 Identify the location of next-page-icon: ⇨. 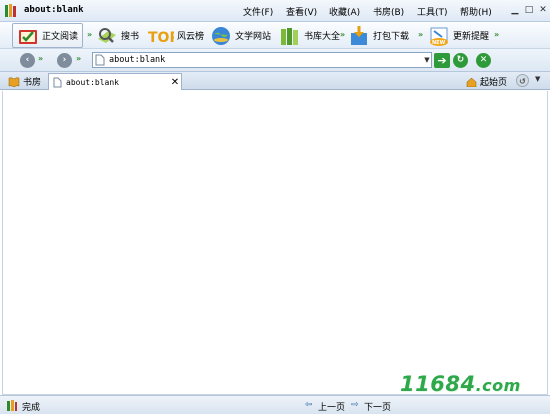
(355, 405).